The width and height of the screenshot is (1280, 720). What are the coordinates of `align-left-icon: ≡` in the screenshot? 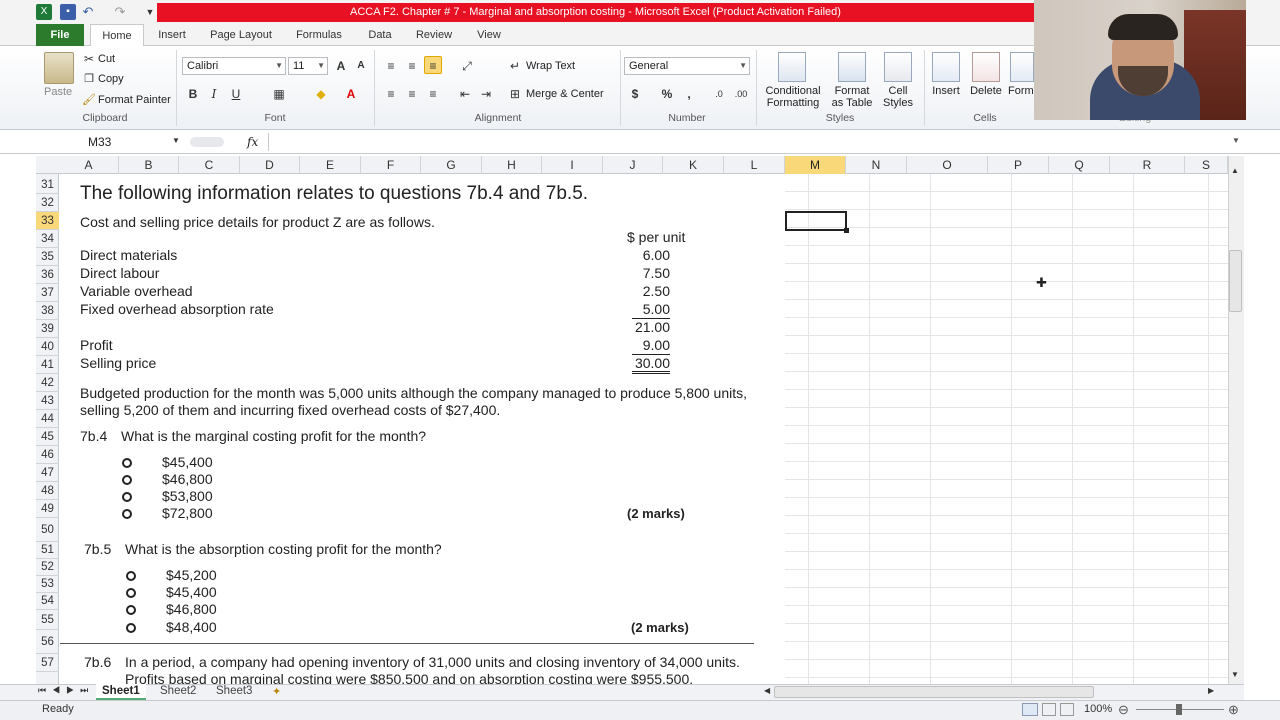 It's located at (391, 94).